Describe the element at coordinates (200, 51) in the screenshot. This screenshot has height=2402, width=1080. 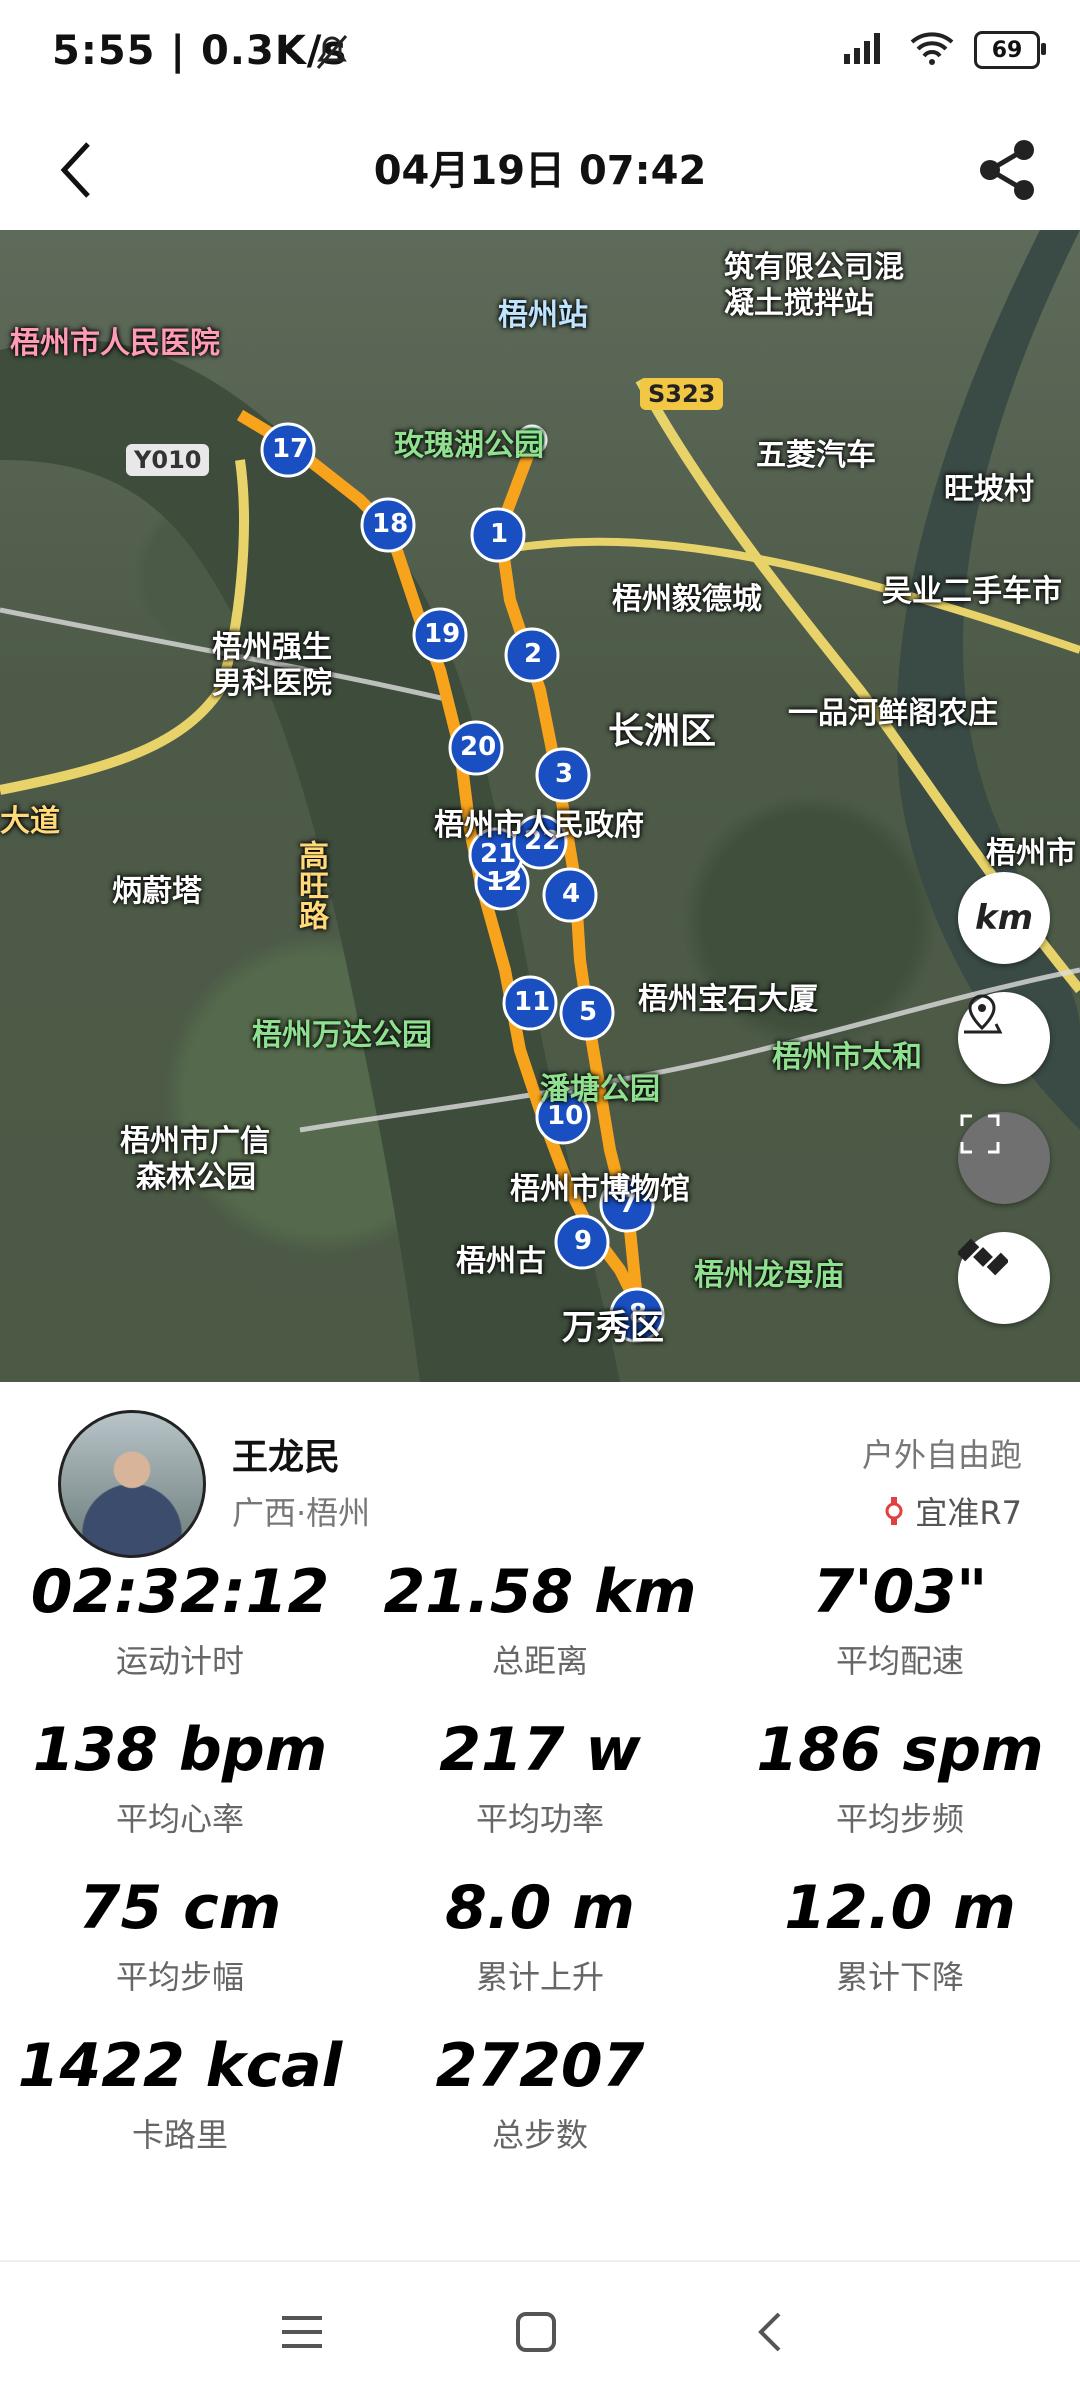
I see `status-time: 5:55 | 0.3K/s` at that location.